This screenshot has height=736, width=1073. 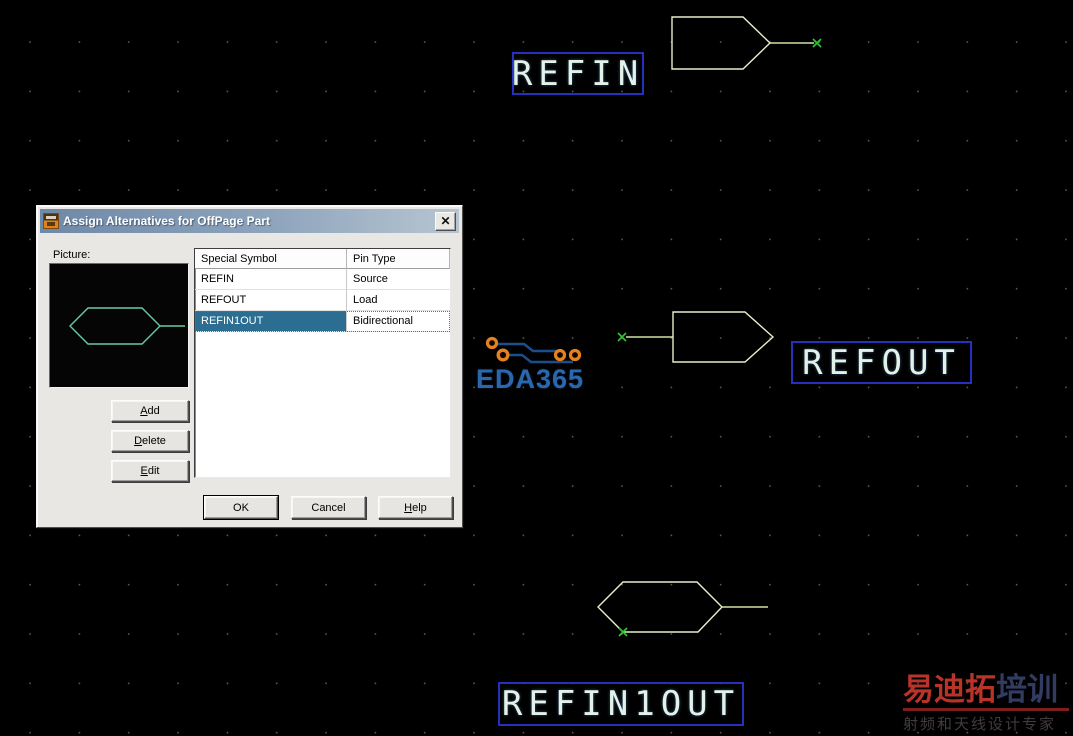 I want to click on training-watermark-title-red: 易迪拓, so click(x=949, y=689).